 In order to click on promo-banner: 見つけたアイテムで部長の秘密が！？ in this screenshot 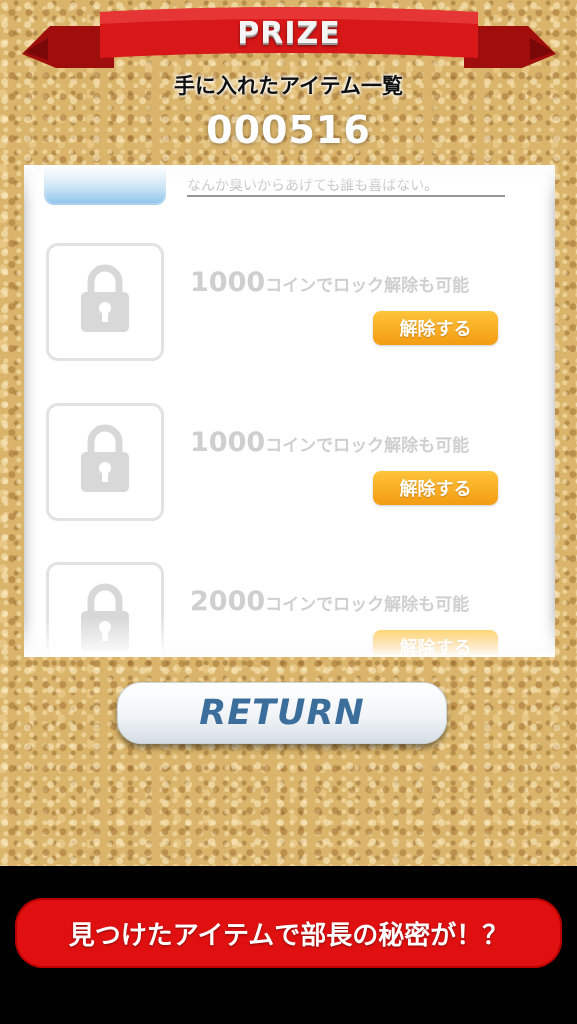, I will do `click(288, 933)`.